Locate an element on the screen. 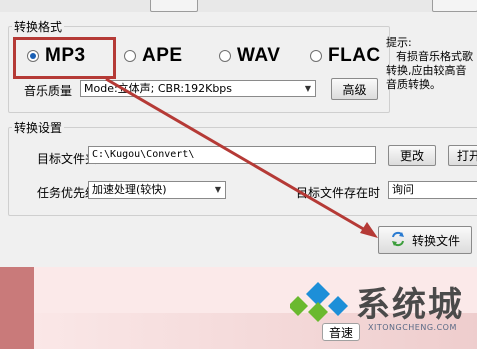 The width and height of the screenshot is (477, 349). watermark-title: 系统城 is located at coordinates (410, 305).